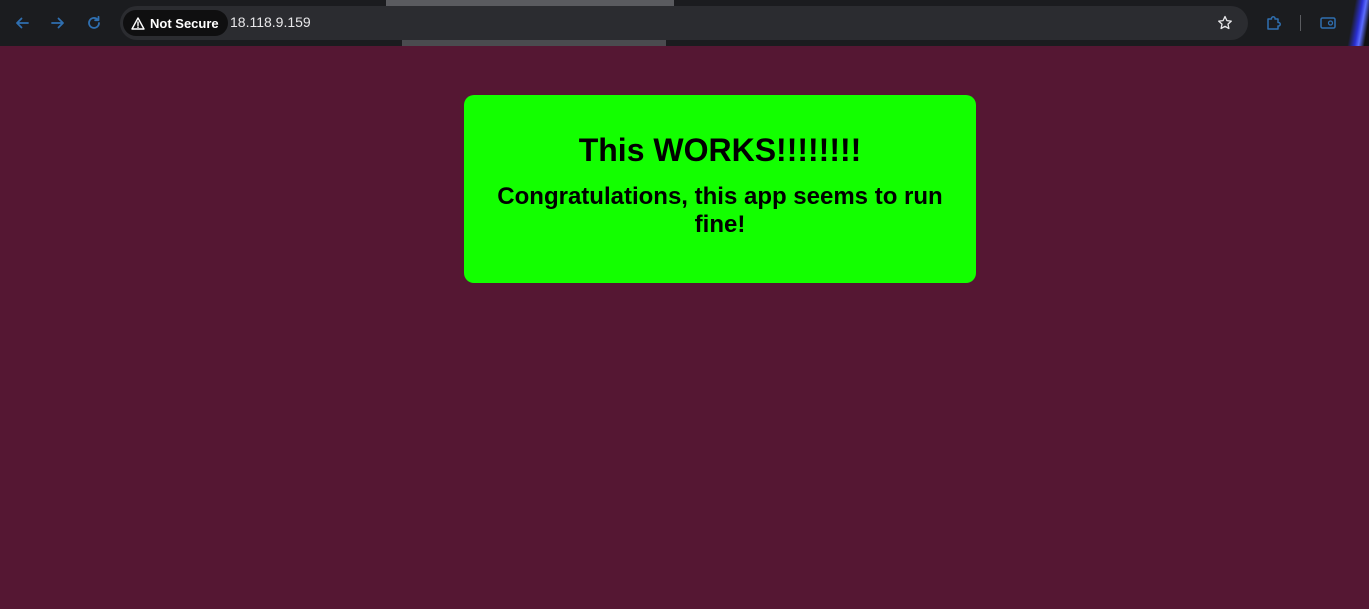 This screenshot has height=609, width=1369. I want to click on page-heading: This WORKS!!!!!!!!, so click(720, 150).